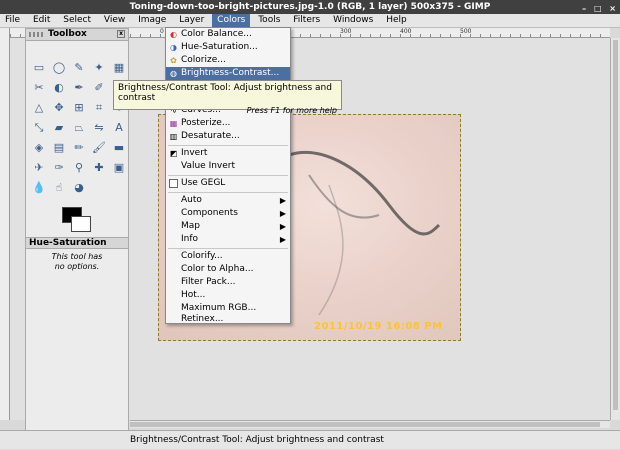 This screenshot has width=620, height=450. Describe the element at coordinates (365, 424) in the screenshot. I see `horizontal-scroll-thumb` at that location.